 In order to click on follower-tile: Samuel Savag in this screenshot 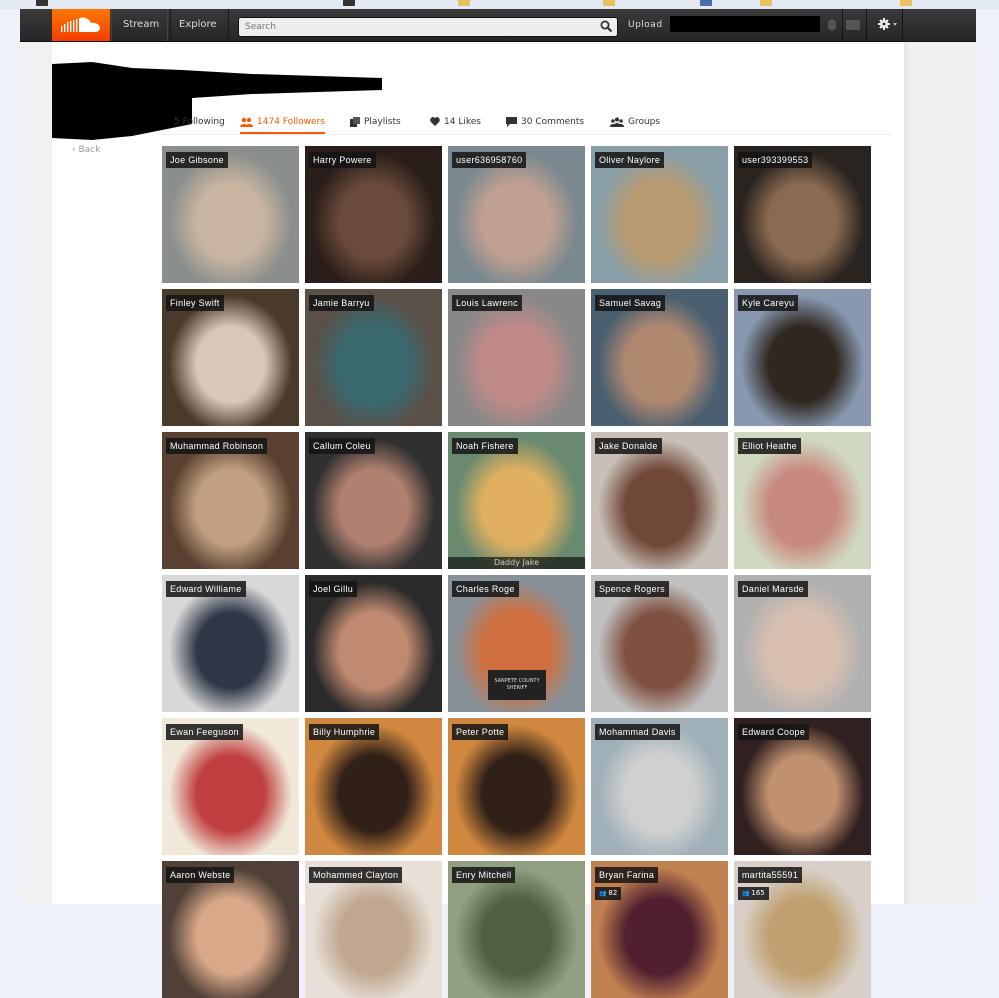, I will do `click(659, 357)`.